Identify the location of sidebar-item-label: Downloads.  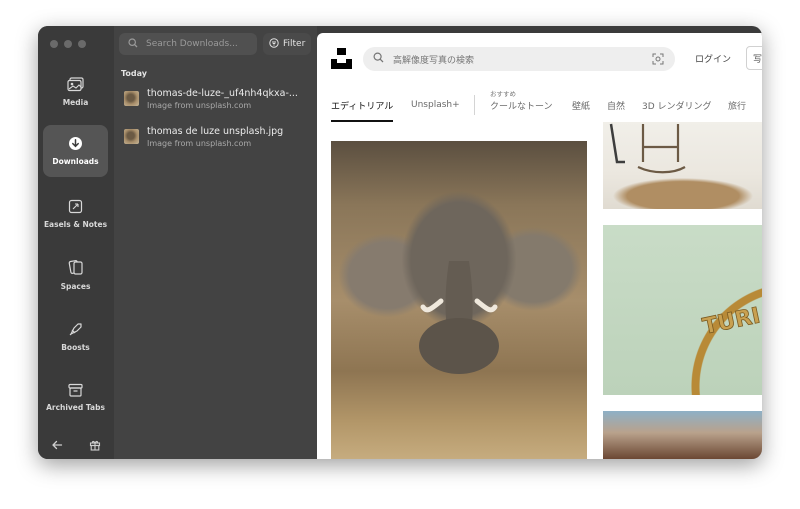
(75, 161).